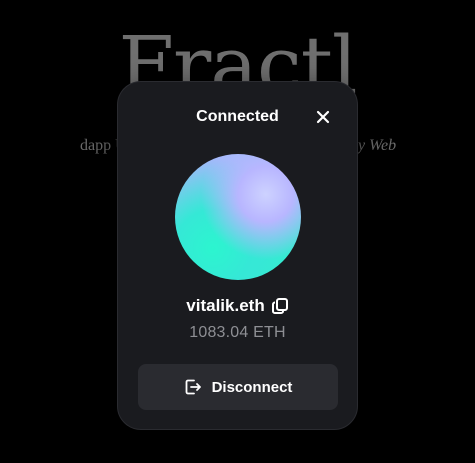 This screenshot has width=475, height=463. I want to click on account-name-row: vitalik.eth, so click(237, 306).